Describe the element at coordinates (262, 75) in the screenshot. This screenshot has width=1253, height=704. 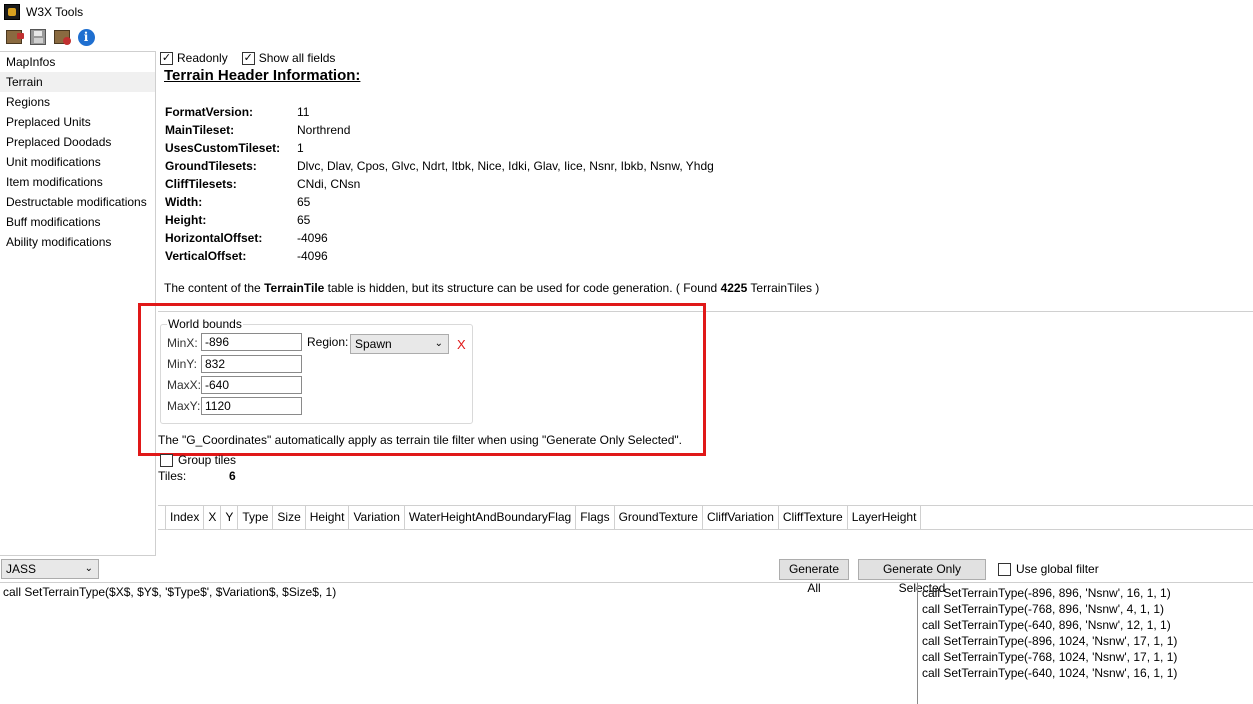
I see `terrain-header-title: Terrain Header Information:` at that location.